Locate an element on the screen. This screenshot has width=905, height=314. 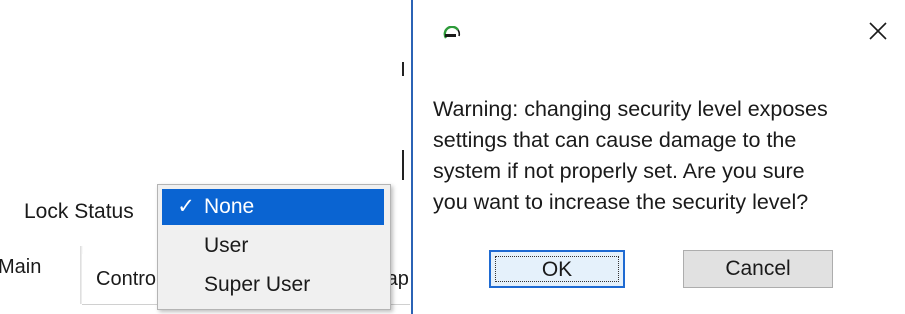
cancel-button-label: Cancel is located at coordinates (758, 268).